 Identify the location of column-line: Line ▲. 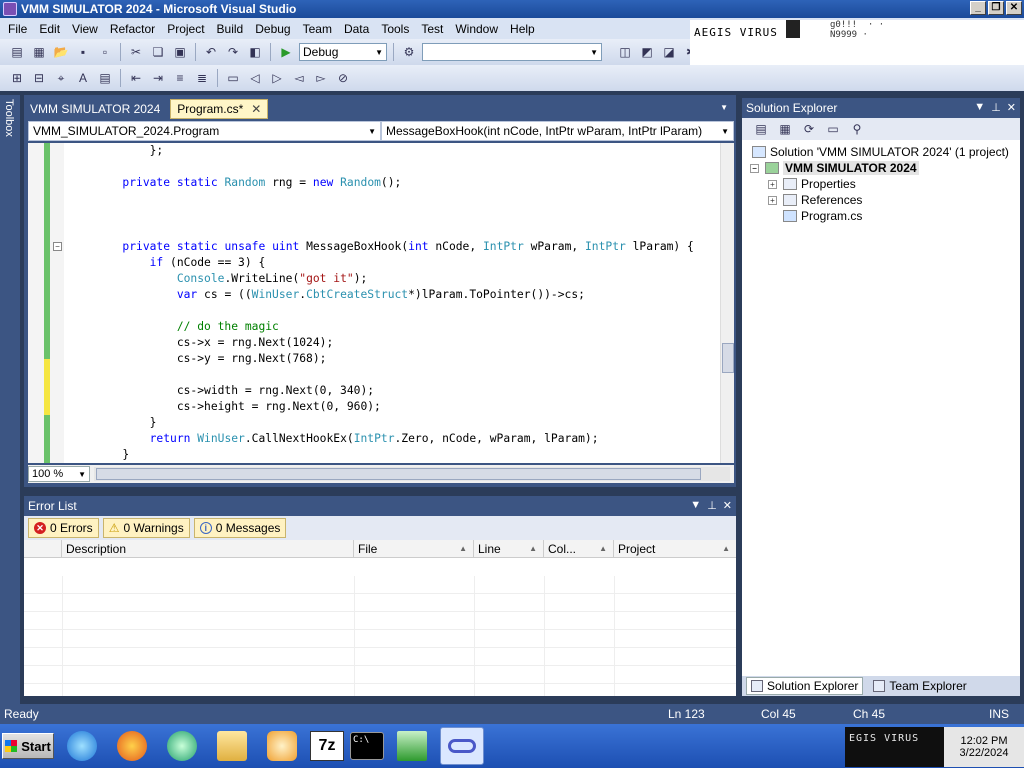
(509, 548).